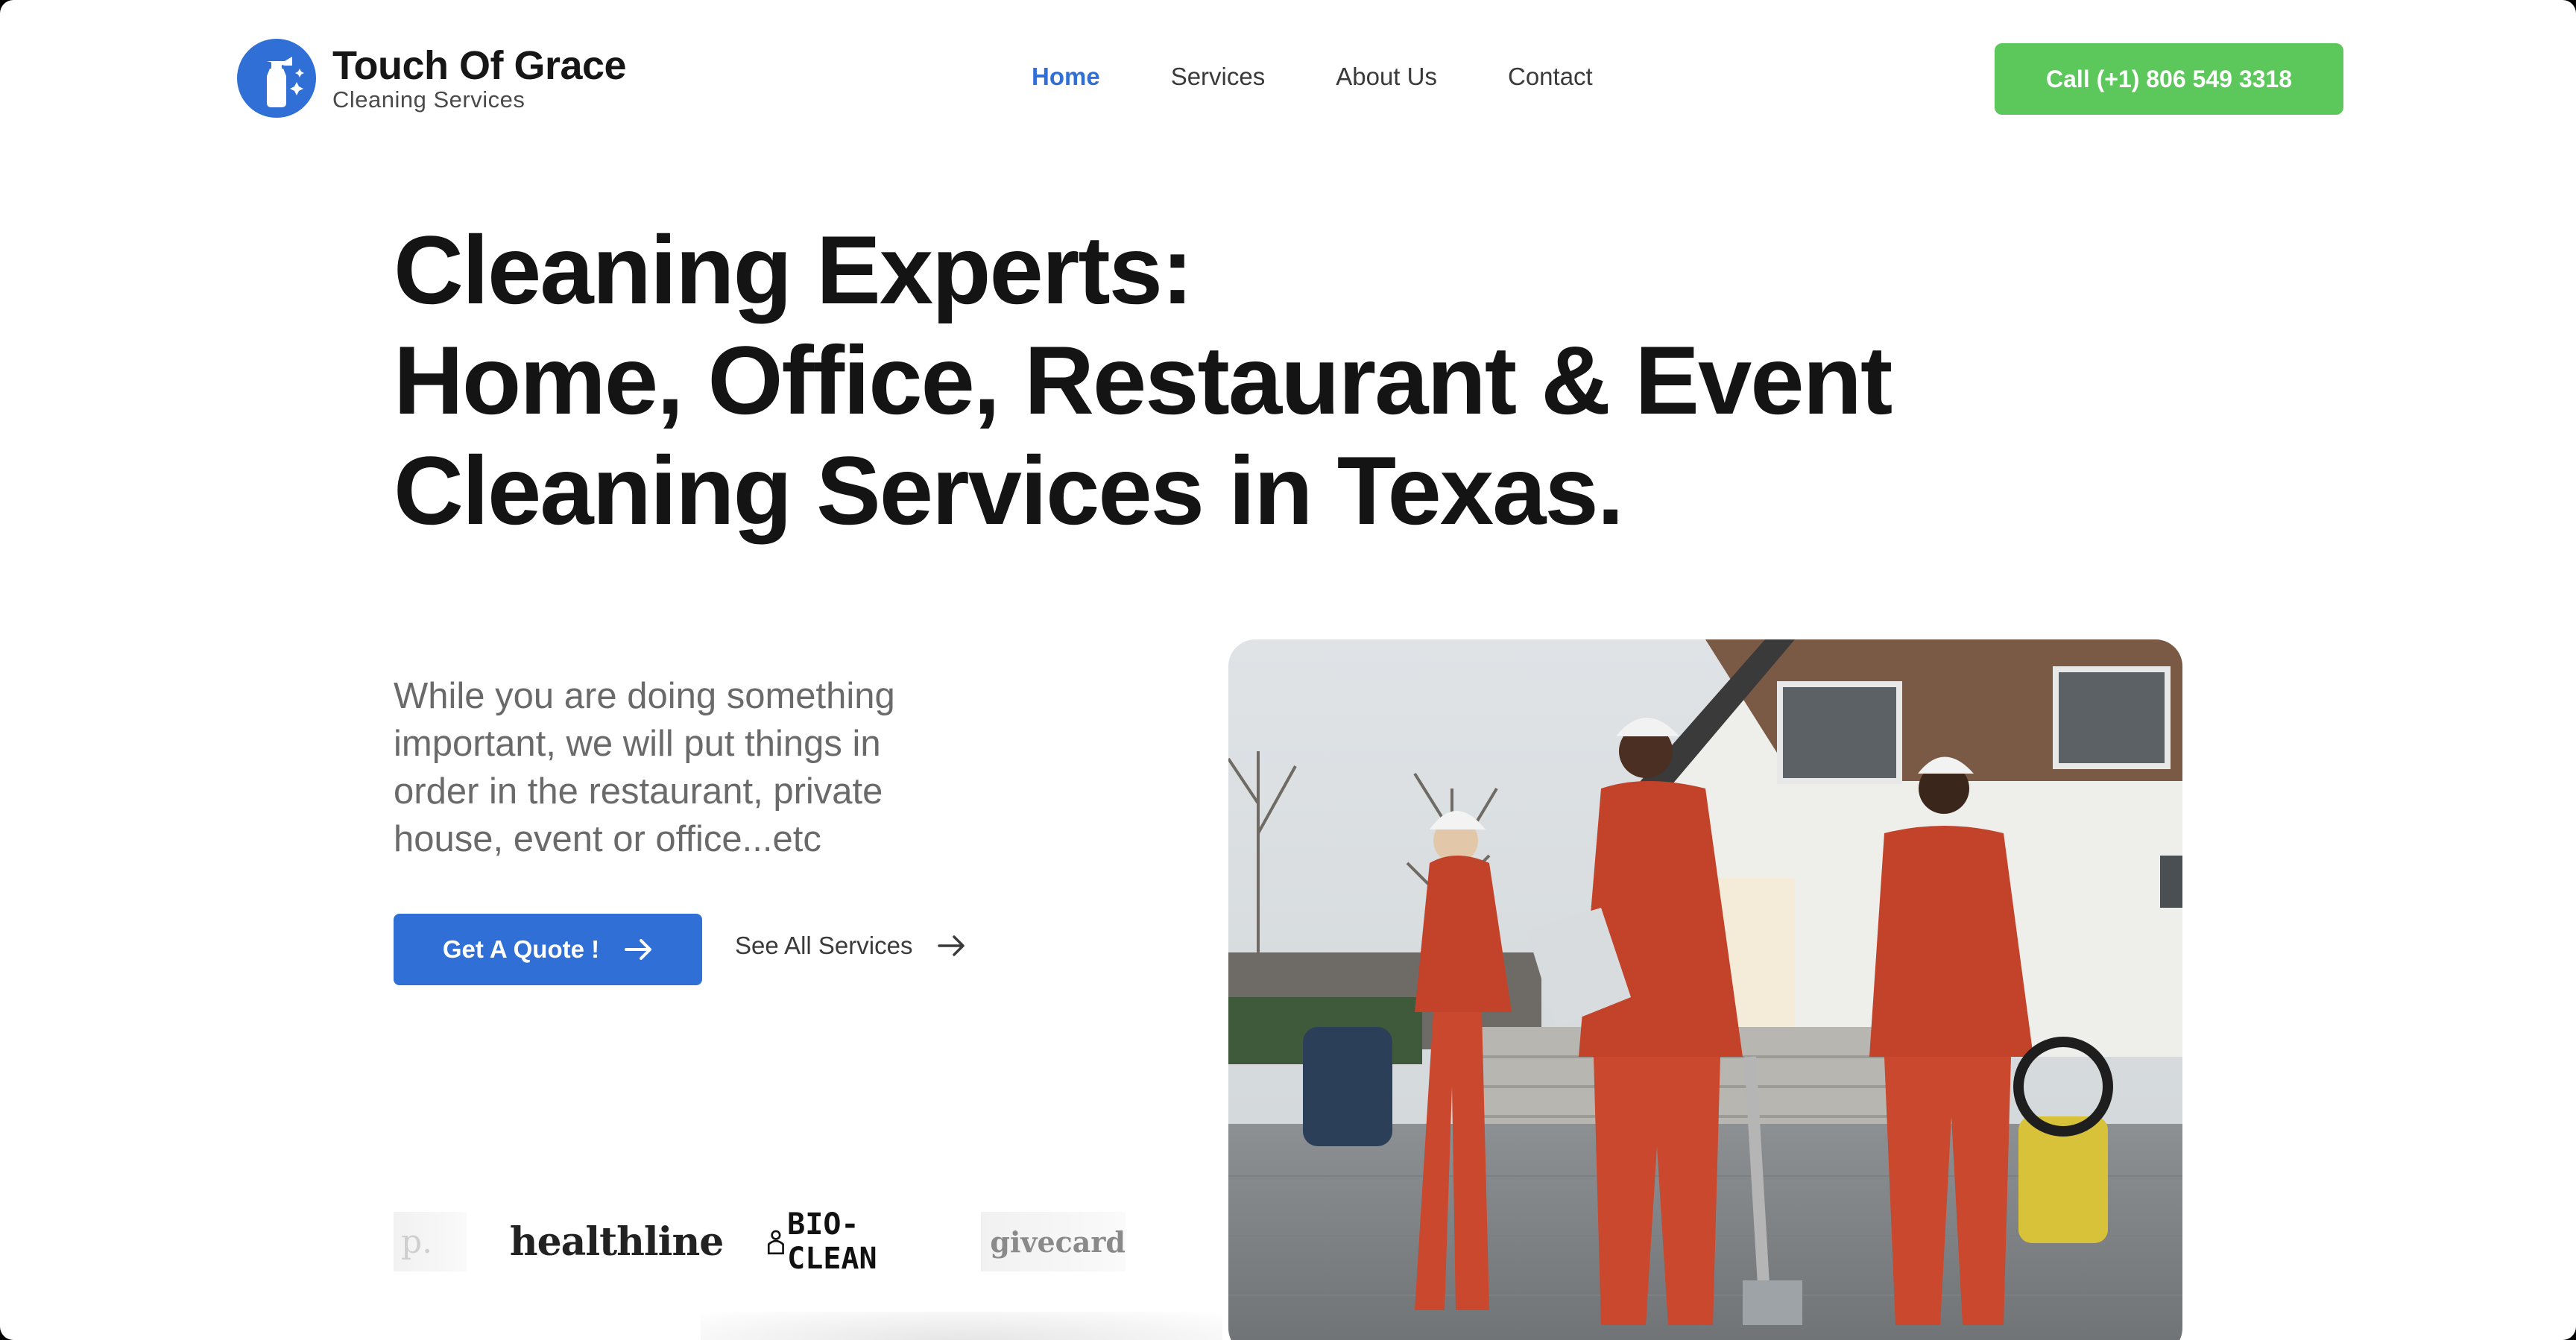 The width and height of the screenshot is (2576, 1340). Describe the element at coordinates (428, 100) in the screenshot. I see `brand-subtitle: Cleaning Services` at that location.